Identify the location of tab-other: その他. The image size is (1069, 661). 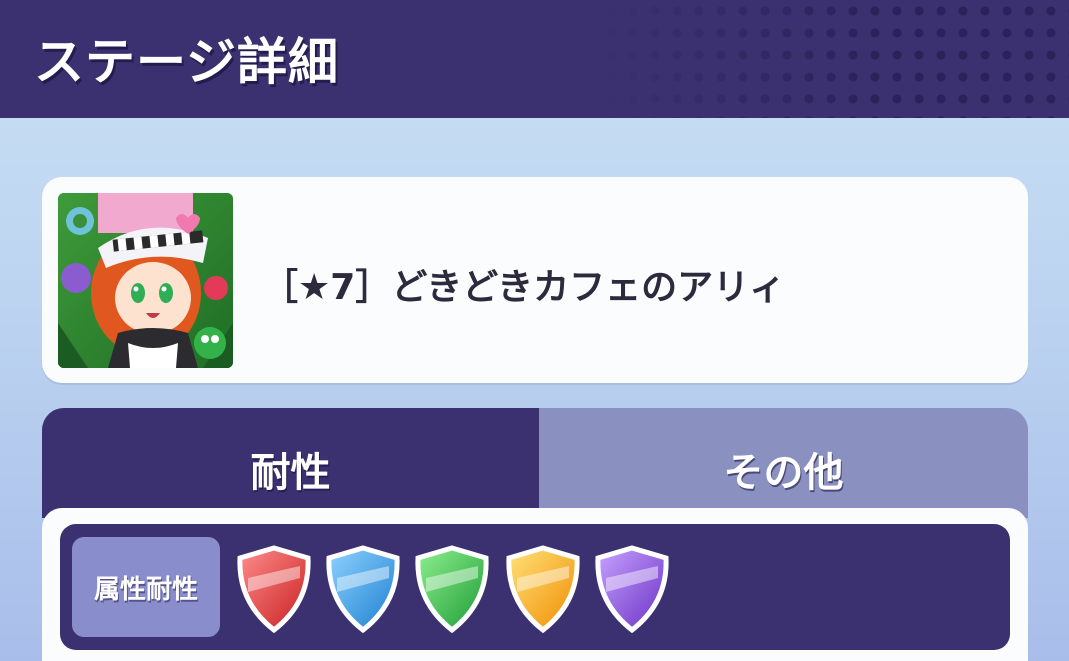
(783, 463).